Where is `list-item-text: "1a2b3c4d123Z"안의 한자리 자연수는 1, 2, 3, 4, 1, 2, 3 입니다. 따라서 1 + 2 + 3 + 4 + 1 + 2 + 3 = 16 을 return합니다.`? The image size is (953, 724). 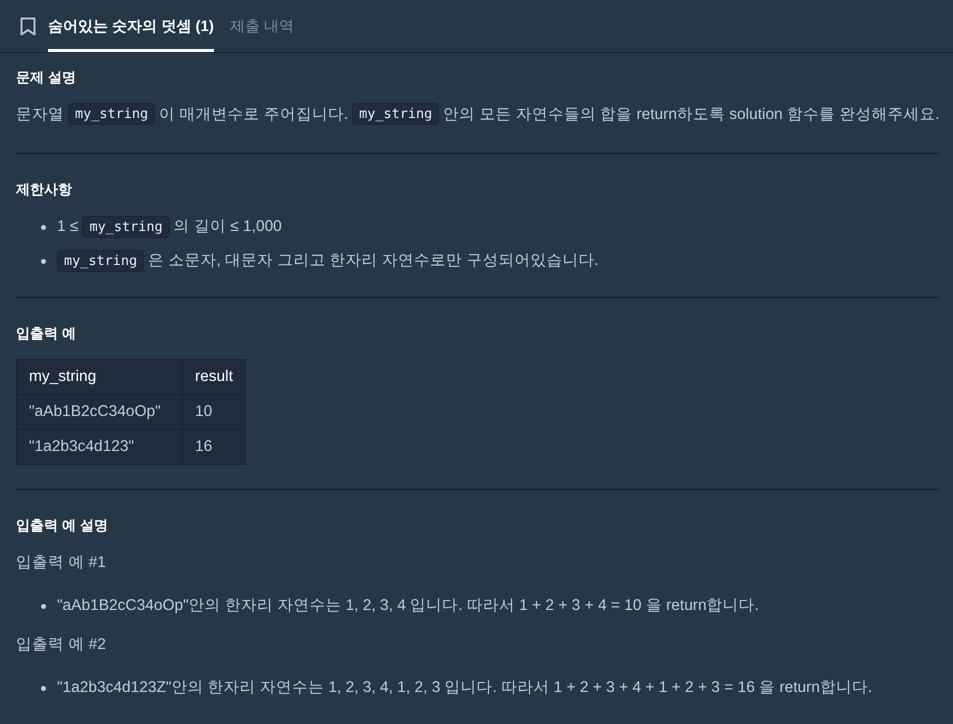 list-item-text: "1a2b3c4d123Z"안의 한자리 자연수는 1, 2, 3, 4, 1, 2, 3 입니다. 따라서 1 + 2 + 3 + 4 + 1 + 2 + 3 = 16 을 return합니다. is located at coordinates (464, 688).